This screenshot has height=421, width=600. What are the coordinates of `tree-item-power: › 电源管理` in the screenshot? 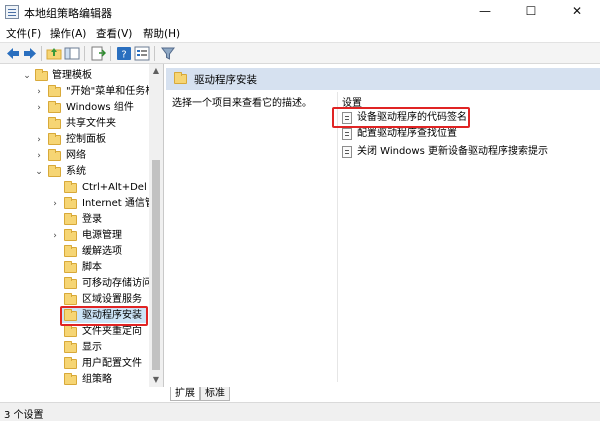 It's located at (75, 236).